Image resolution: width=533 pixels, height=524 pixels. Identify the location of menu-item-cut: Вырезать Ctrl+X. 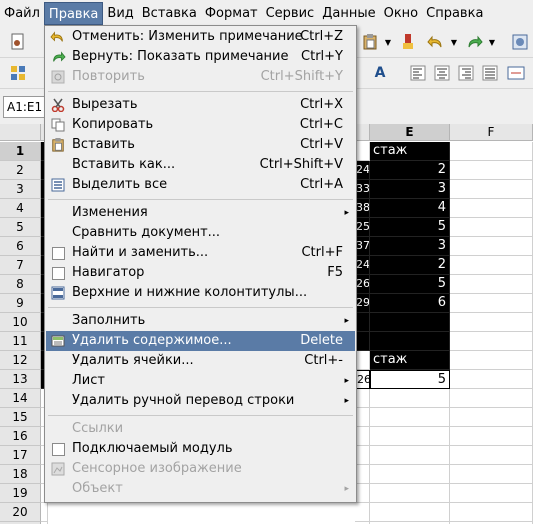
(200, 105).